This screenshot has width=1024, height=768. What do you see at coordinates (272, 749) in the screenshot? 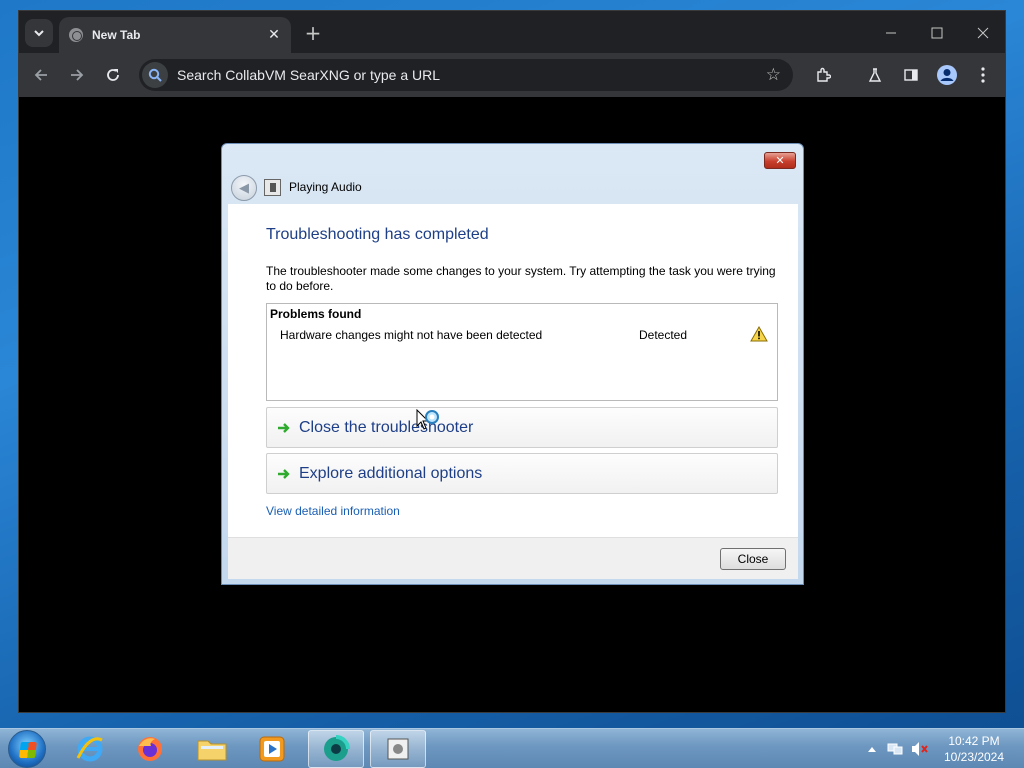
I see `media-player-icon` at bounding box center [272, 749].